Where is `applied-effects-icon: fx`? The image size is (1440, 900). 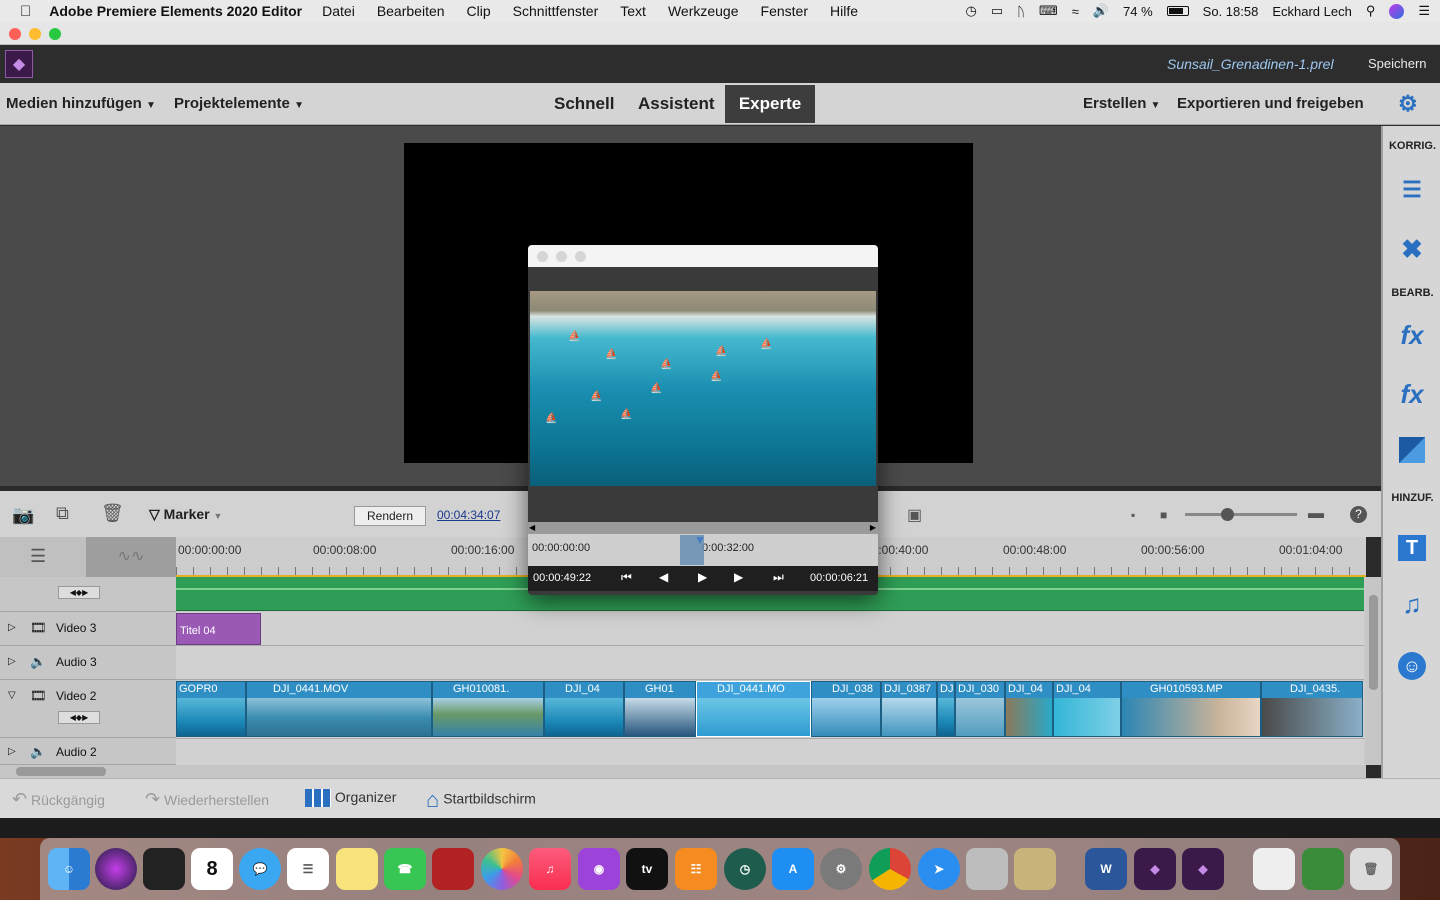 applied-effects-icon: fx is located at coordinates (1412, 335).